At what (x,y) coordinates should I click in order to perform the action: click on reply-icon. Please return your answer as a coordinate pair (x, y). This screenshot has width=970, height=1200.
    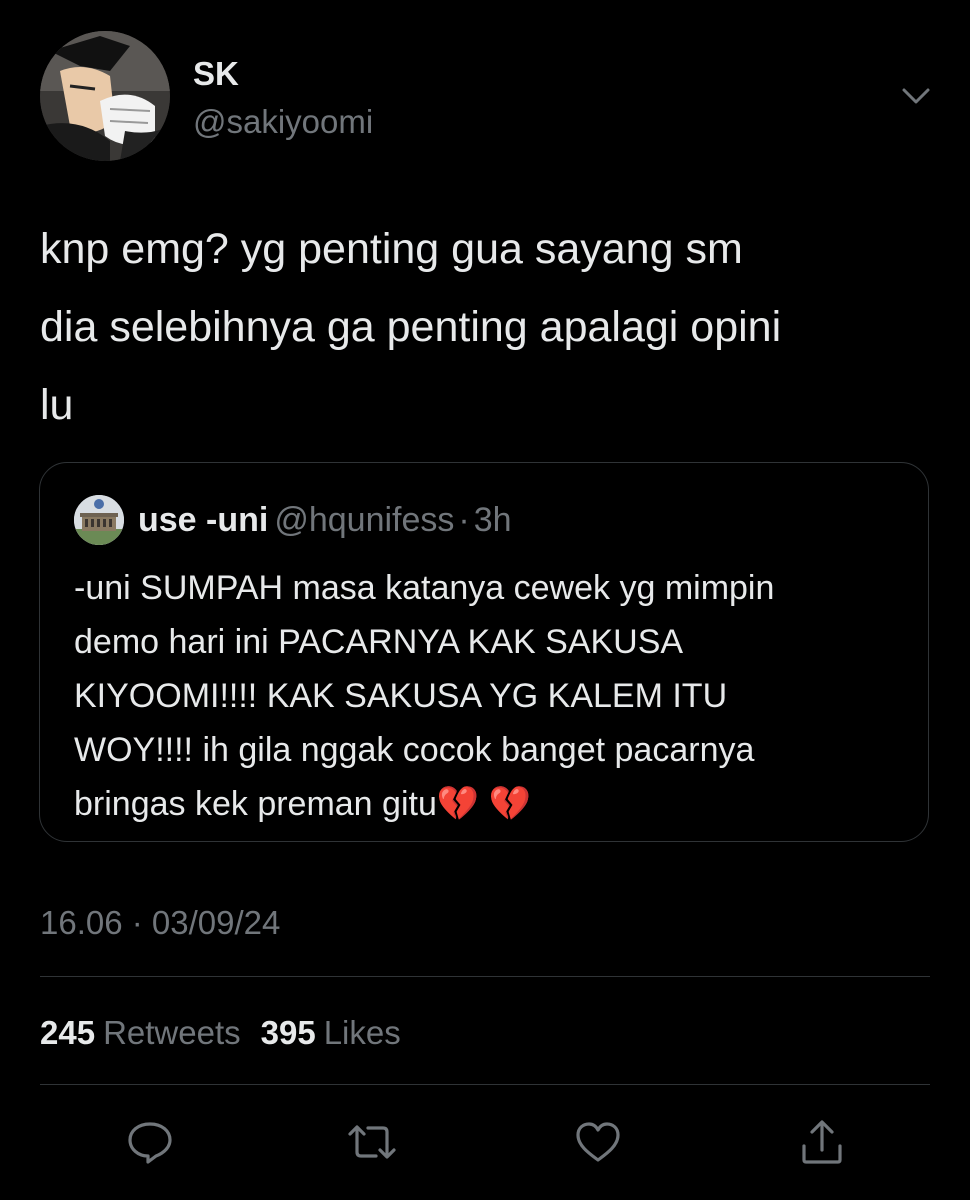
    Looking at the image, I should click on (150, 1143).